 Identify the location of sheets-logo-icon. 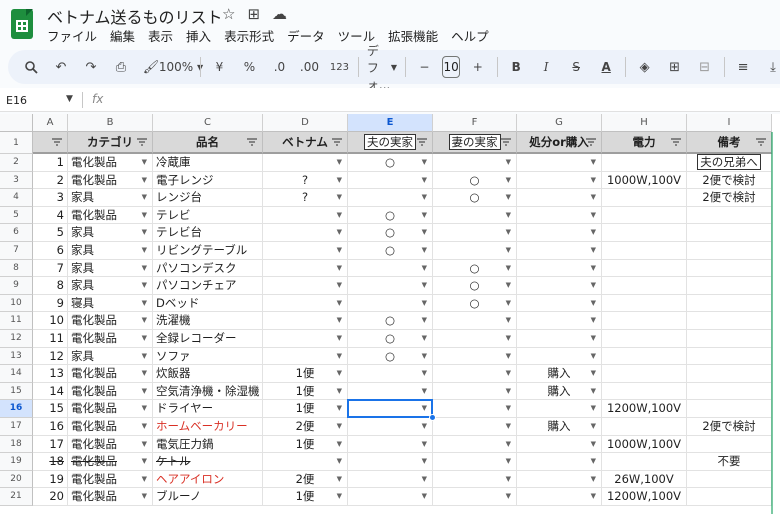
(22, 24).